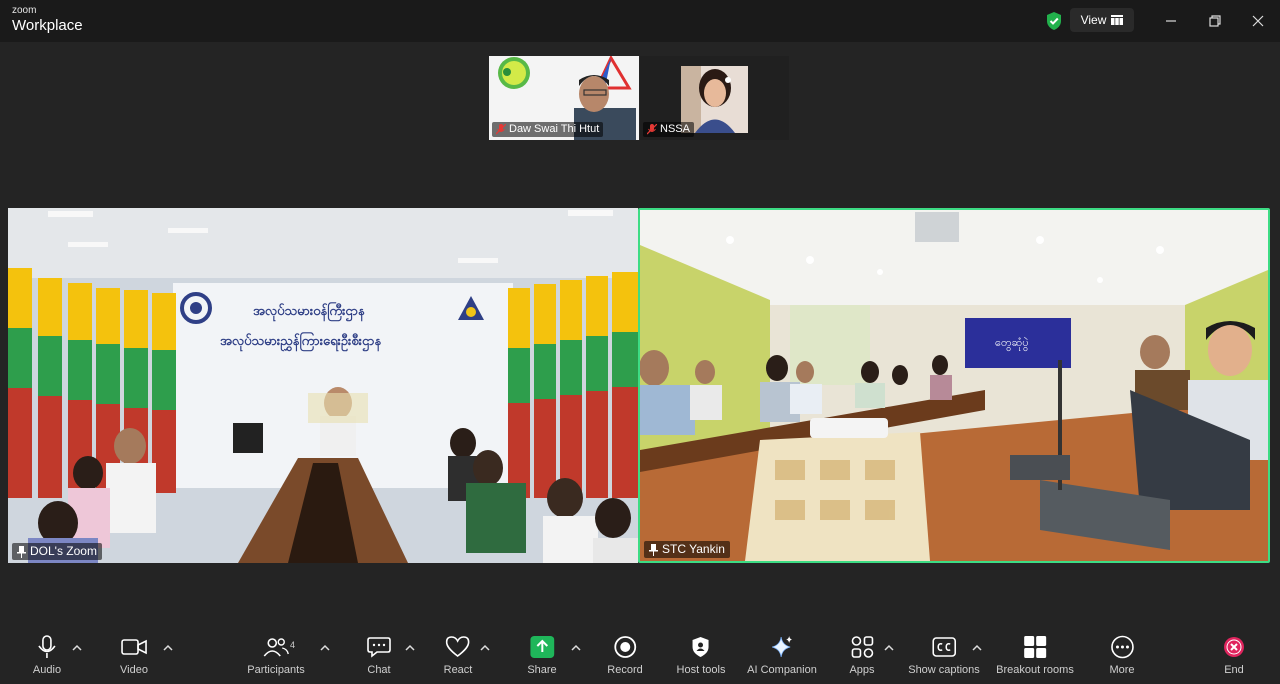 Image resolution: width=1280 pixels, height=684 pixels. I want to click on video-label: Video, so click(134, 670).